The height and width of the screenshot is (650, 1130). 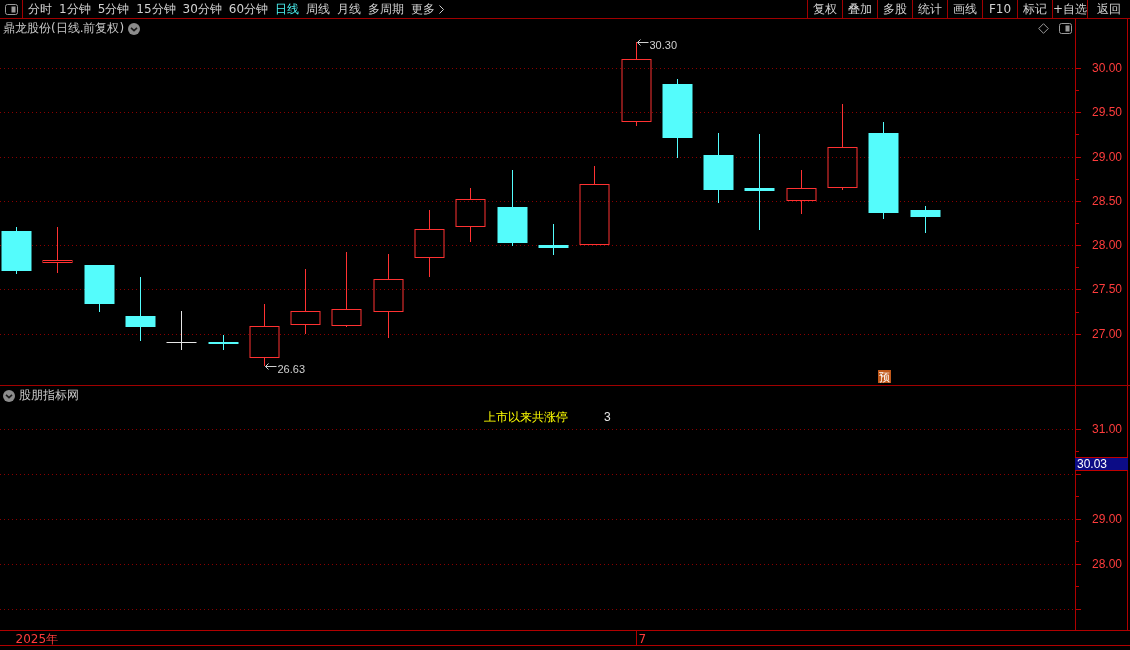 I want to click on axis-label: 30.00, so click(x=1107, y=68).